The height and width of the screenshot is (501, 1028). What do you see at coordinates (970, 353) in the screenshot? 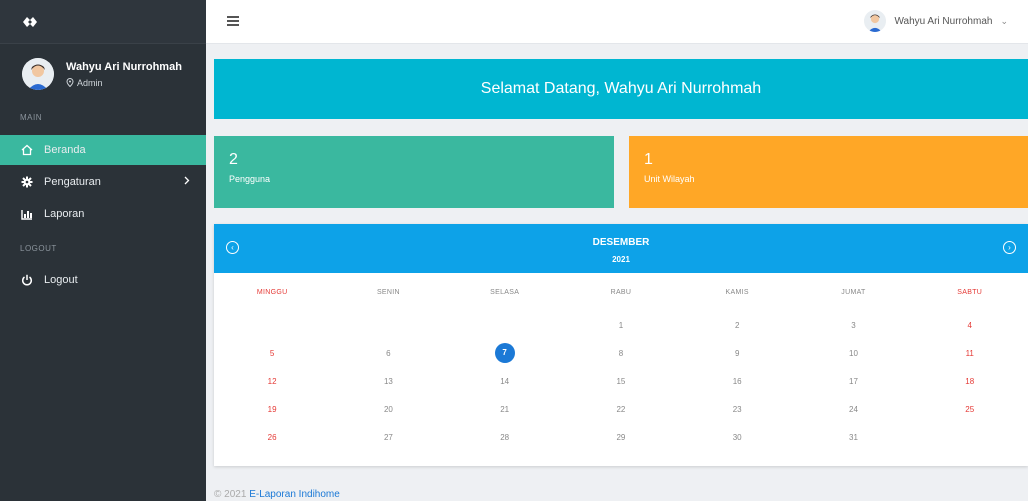
I see `calendar-day: 11` at bounding box center [970, 353].